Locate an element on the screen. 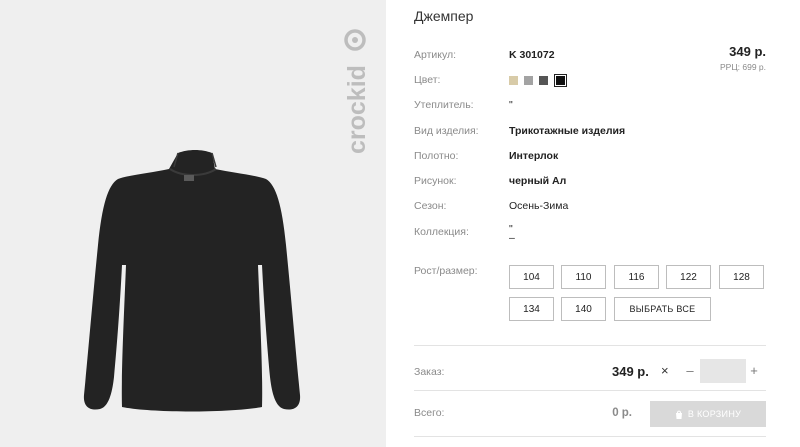 Image resolution: width=800 pixels, height=447 pixels. color-swatch-gray is located at coordinates (528, 80).